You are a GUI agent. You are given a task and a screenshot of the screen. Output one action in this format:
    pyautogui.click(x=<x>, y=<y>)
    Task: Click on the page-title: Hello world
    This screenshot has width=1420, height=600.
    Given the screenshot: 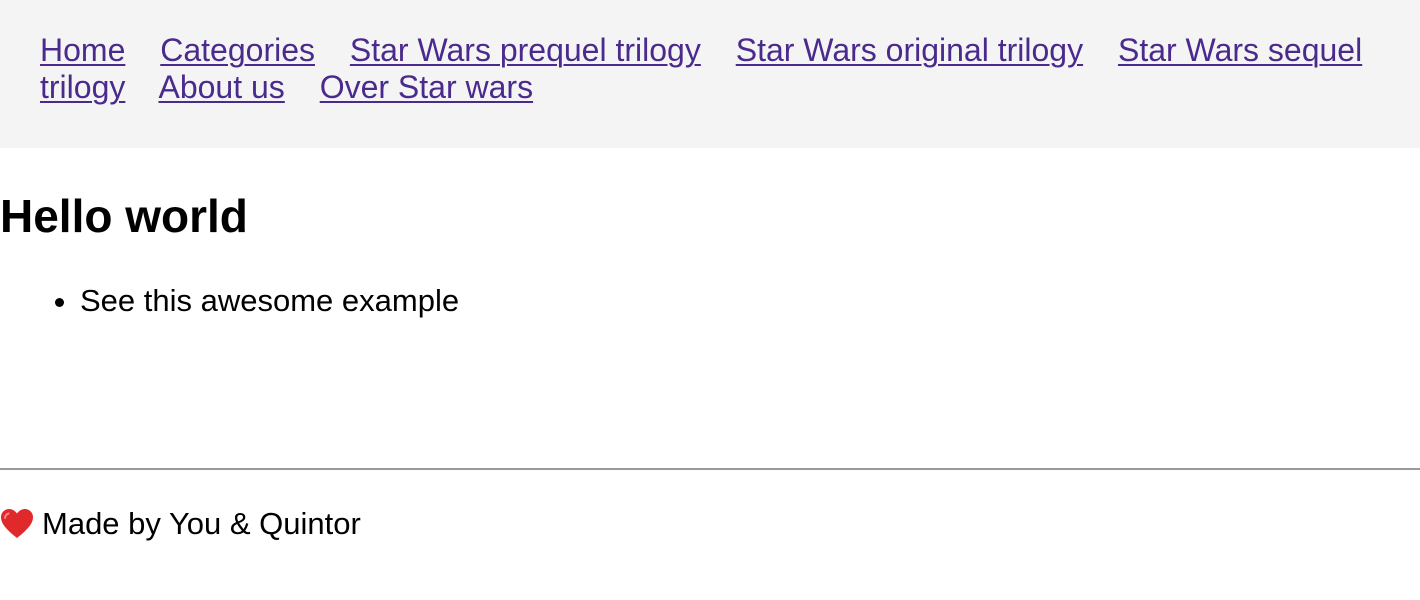 What is the action you would take?
    pyautogui.click(x=124, y=216)
    